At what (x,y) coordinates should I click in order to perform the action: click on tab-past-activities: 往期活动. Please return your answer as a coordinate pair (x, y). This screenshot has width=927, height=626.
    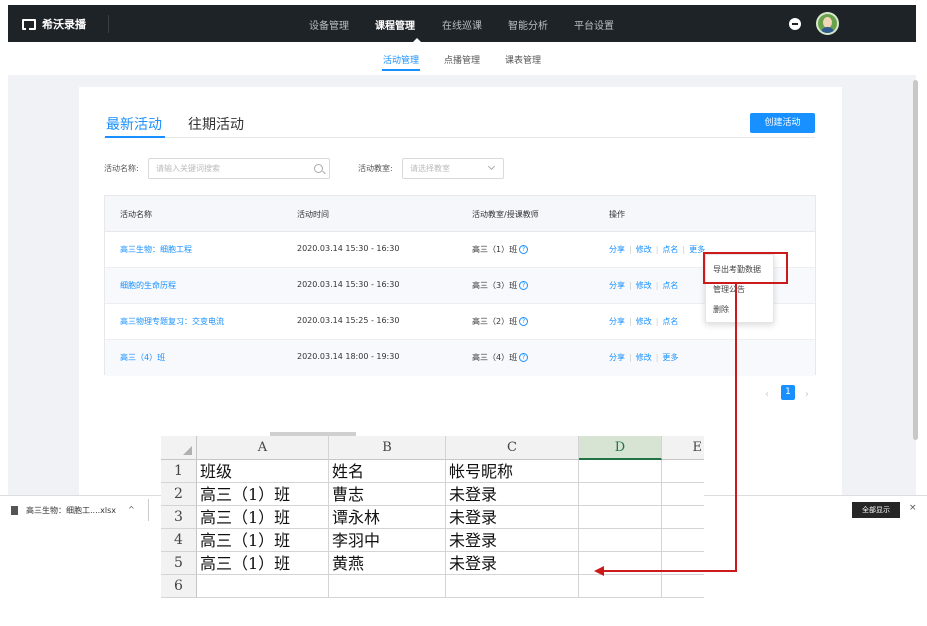
    Looking at the image, I should click on (216, 124).